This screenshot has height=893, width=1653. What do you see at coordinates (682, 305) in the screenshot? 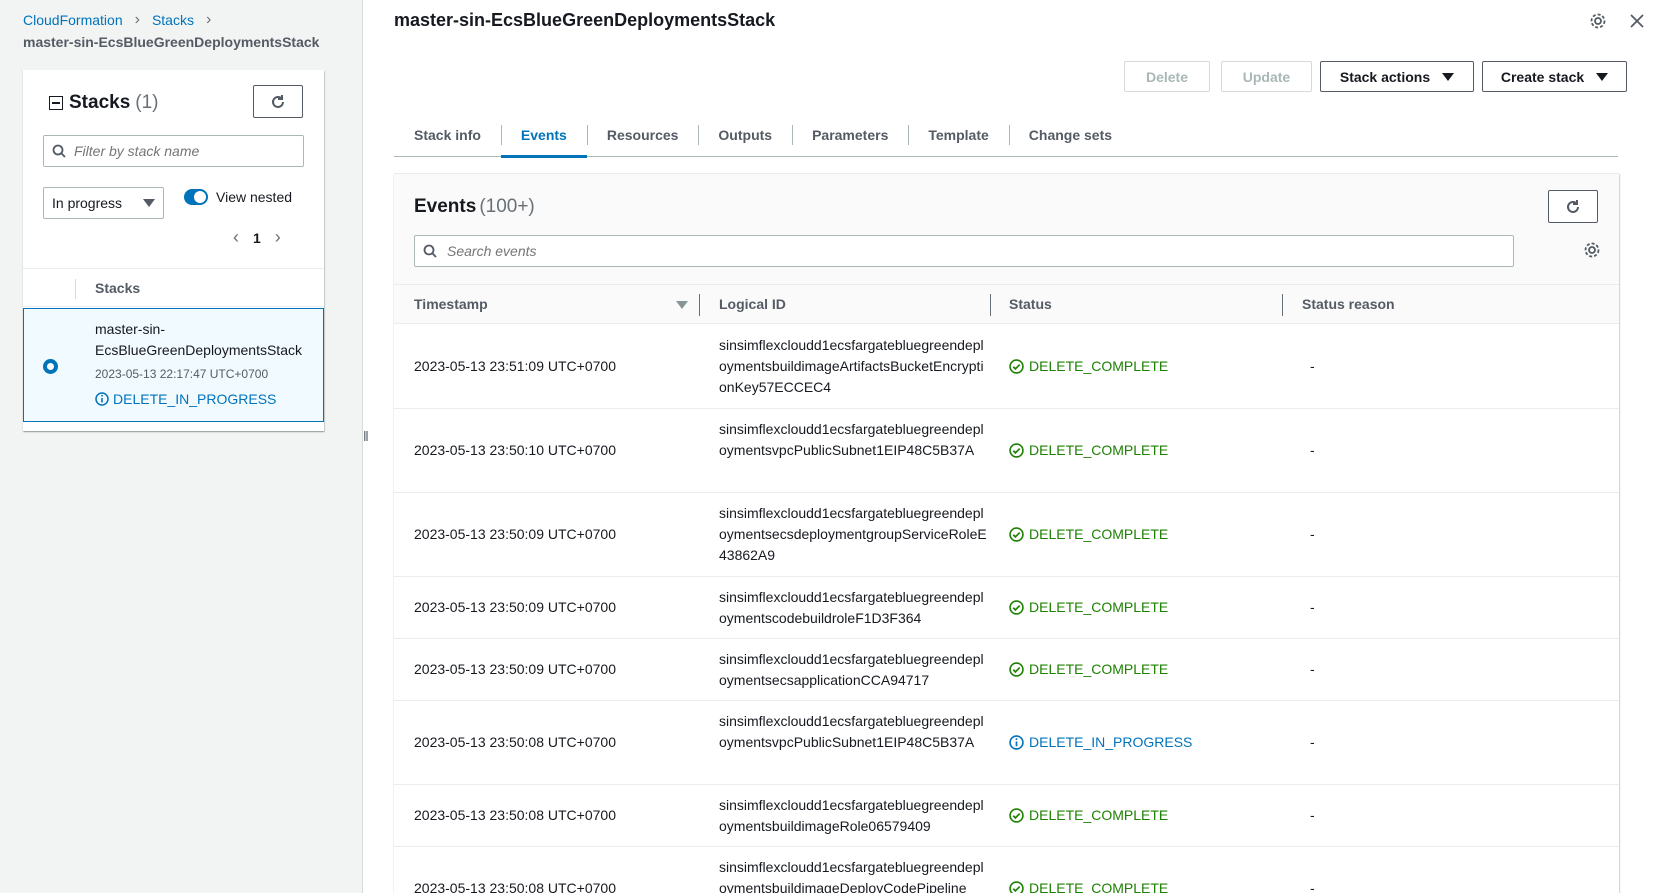
I see `sort-descending-icon` at bounding box center [682, 305].